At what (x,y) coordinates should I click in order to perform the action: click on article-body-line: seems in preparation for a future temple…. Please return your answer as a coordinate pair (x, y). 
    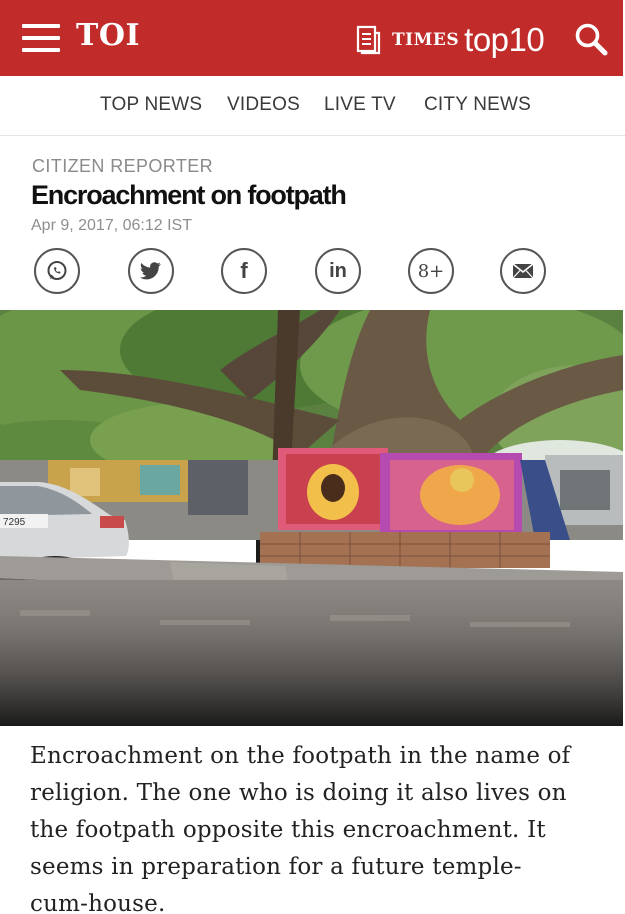
    Looking at the image, I should click on (276, 867).